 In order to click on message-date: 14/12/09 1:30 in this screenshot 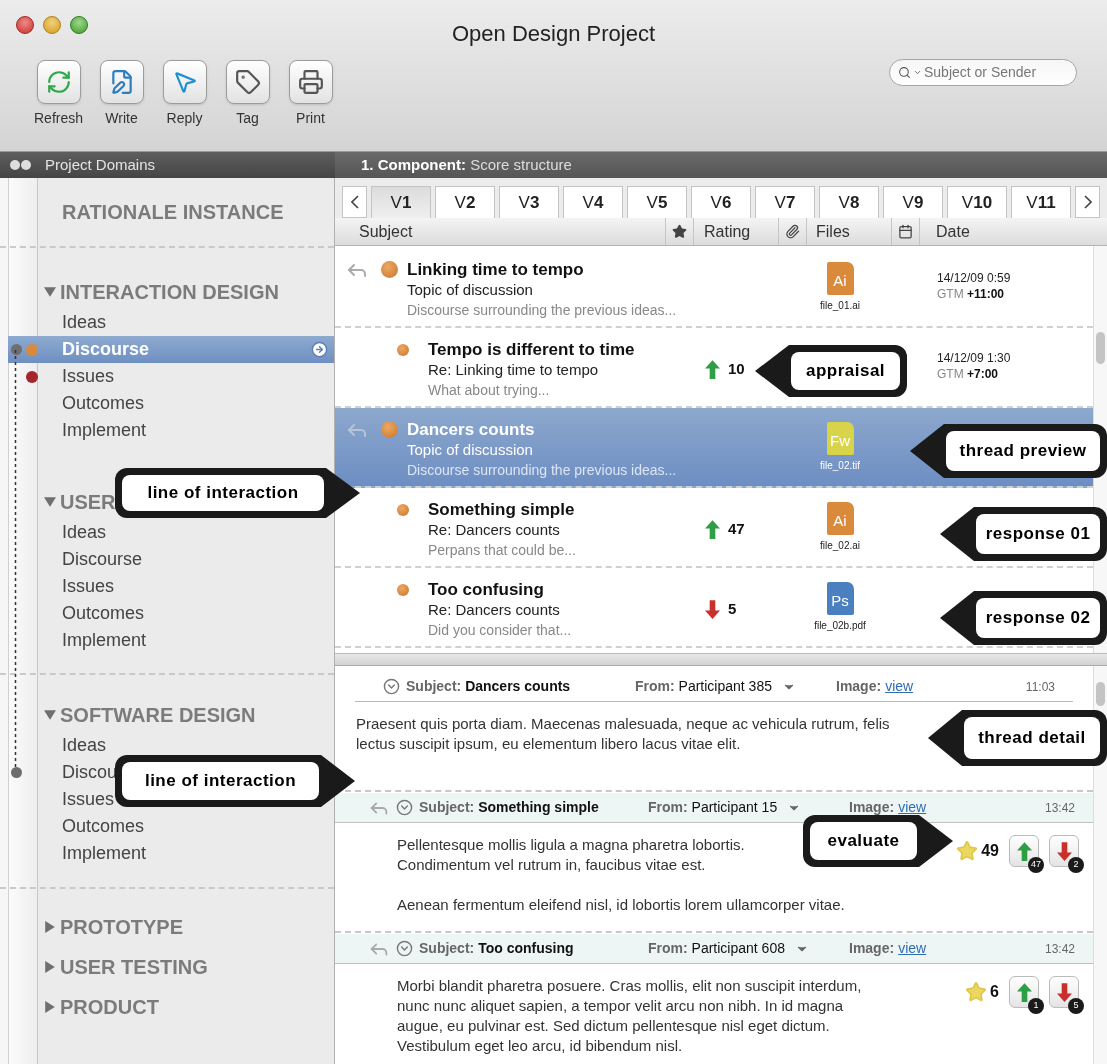, I will do `click(974, 358)`.